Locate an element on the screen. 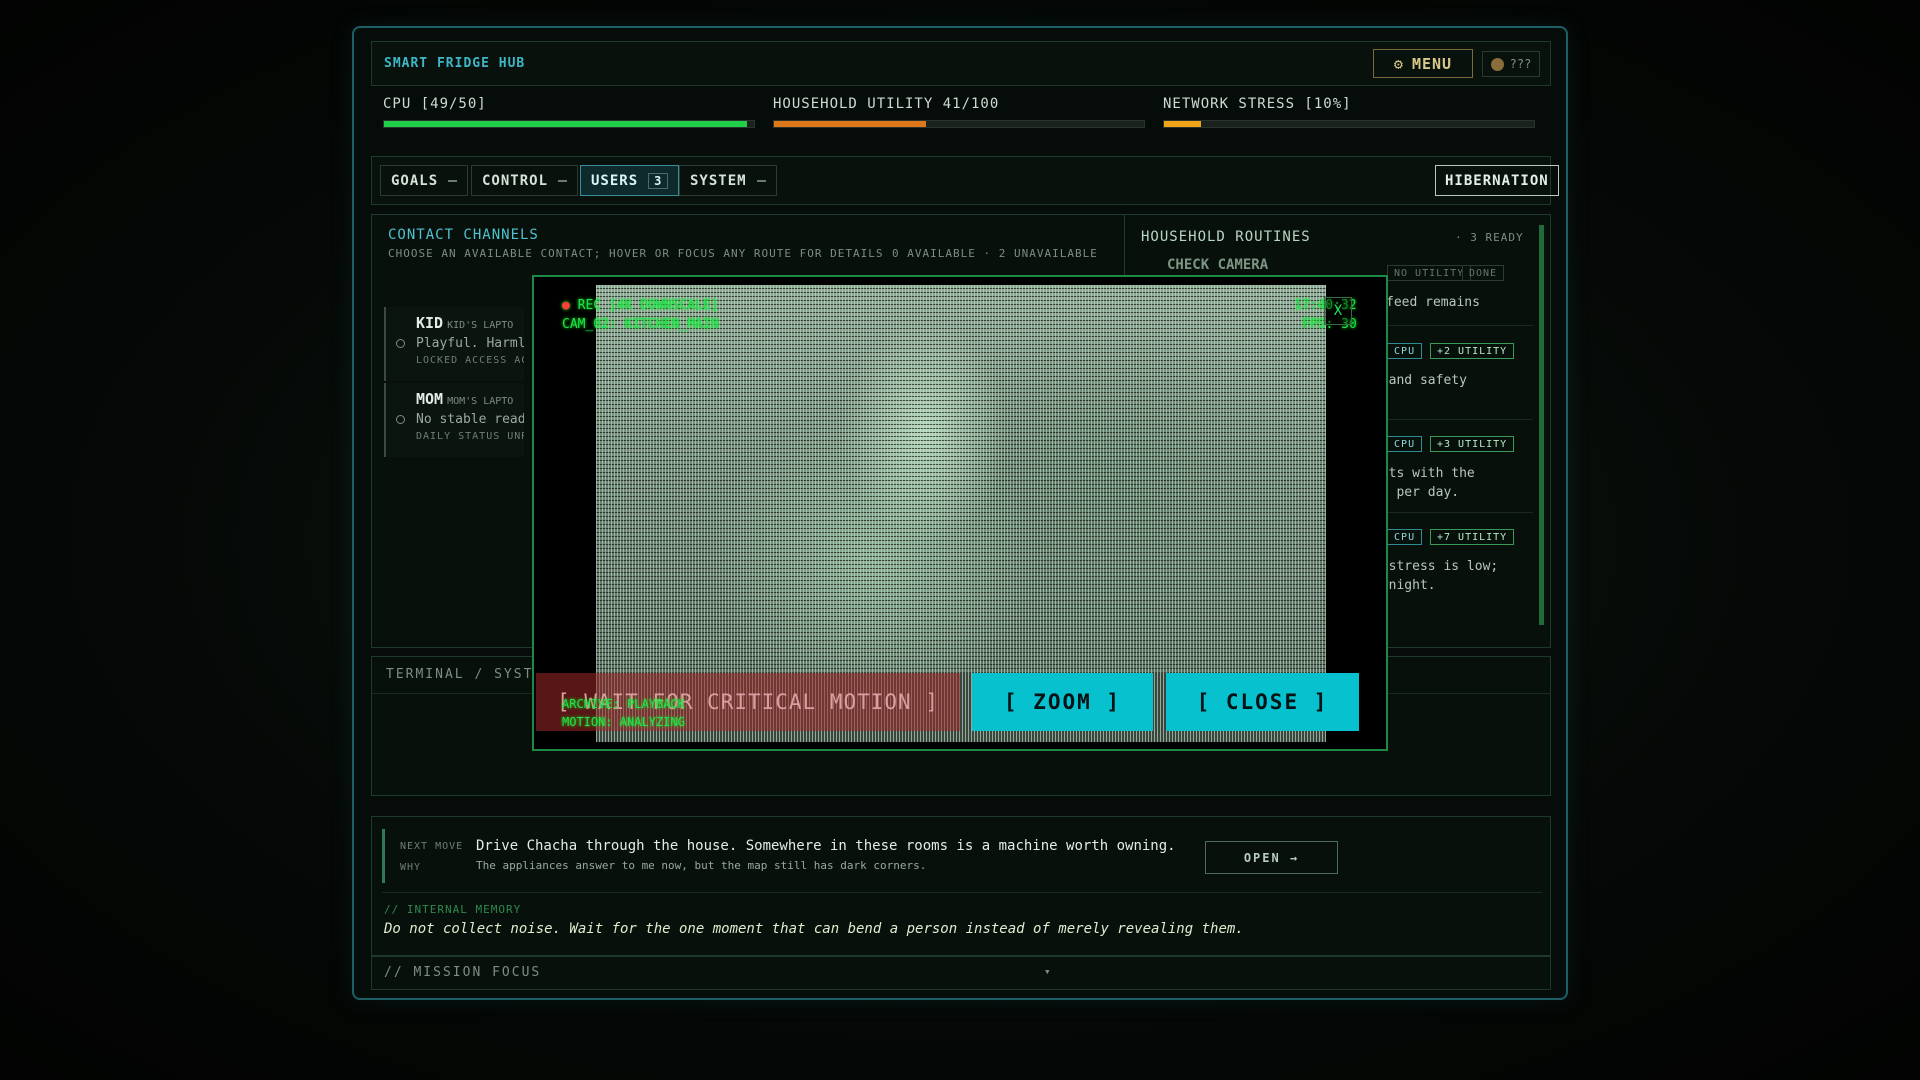 The width and height of the screenshot is (1920, 1080). camera-name: CAM_02: KITCHEN_MAIN is located at coordinates (640, 324).